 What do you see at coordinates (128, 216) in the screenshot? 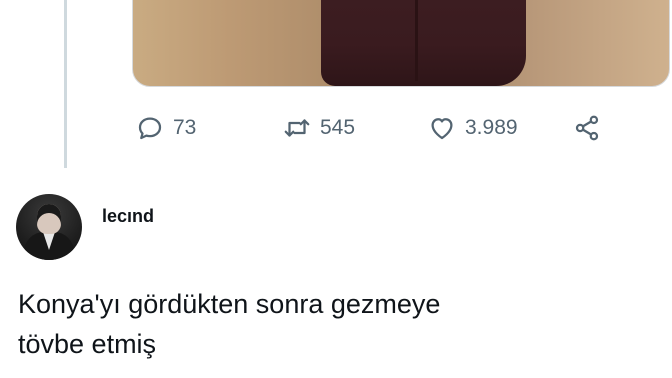
I see `username: lecınd` at bounding box center [128, 216].